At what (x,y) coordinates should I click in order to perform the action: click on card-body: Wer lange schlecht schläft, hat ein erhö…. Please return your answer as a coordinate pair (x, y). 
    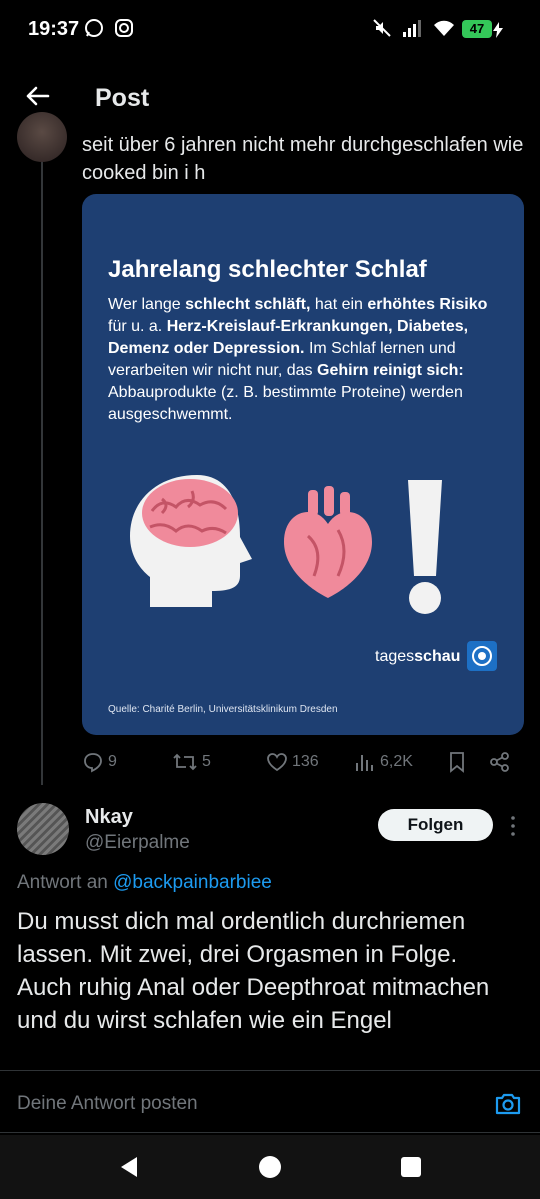
    Looking at the image, I should click on (308, 360).